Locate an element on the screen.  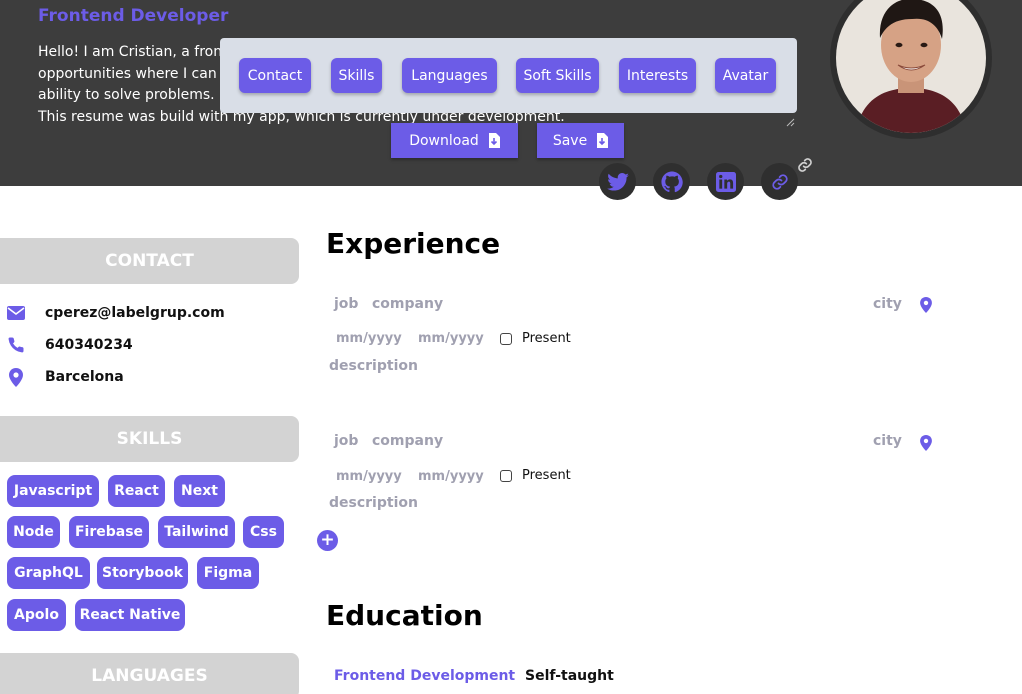
education-school: Self-taught is located at coordinates (569, 676).